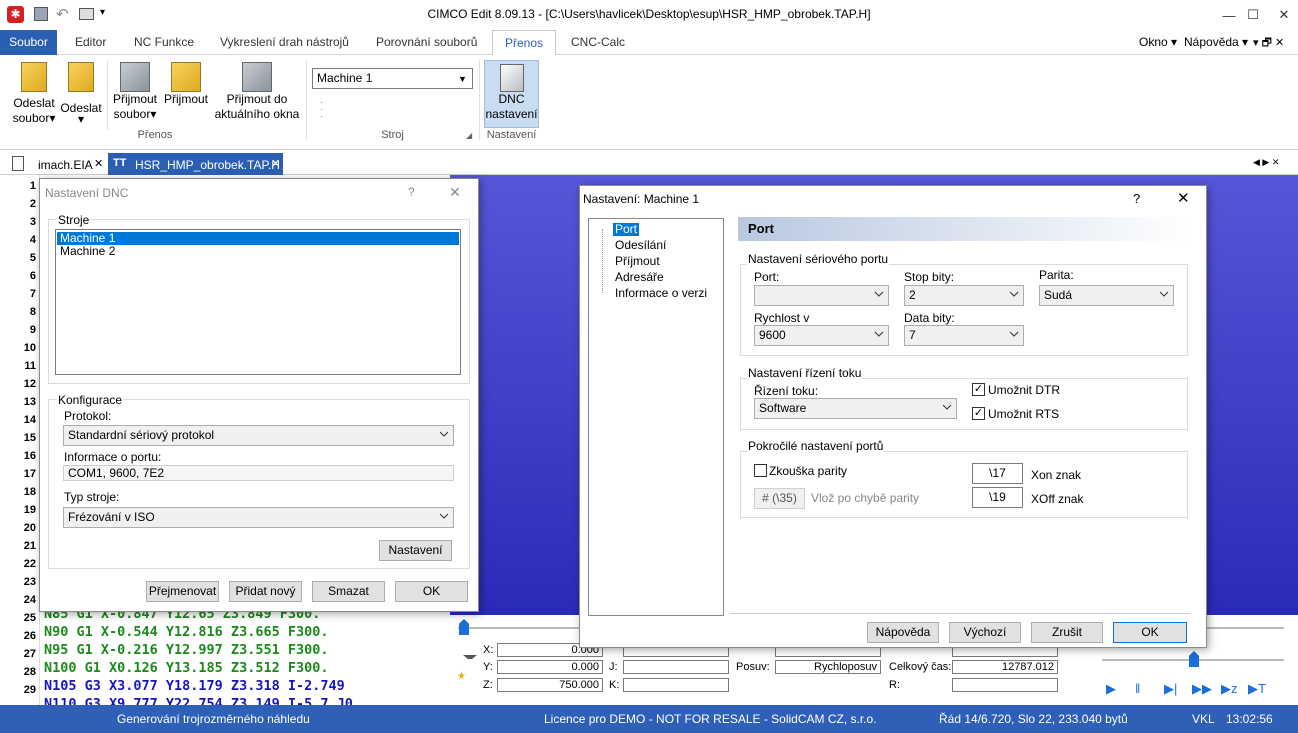 This screenshot has height=733, width=1298. I want to click on parity-char-field: # (\35), so click(779, 498).